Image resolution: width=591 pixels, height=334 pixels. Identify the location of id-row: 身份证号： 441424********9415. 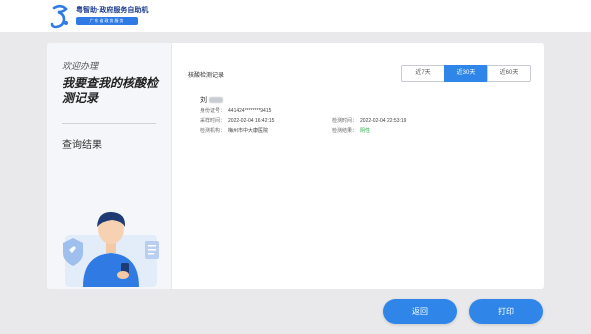
(235, 110).